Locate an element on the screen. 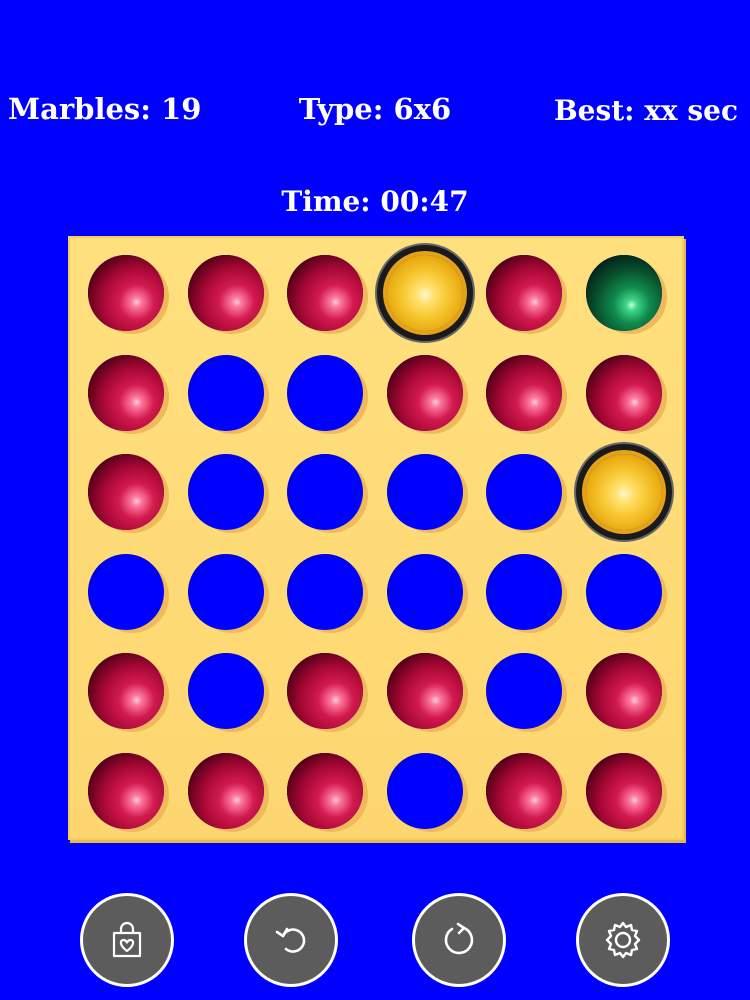 The image size is (750, 1000). undo-arrow-icon is located at coordinates (290, 940).